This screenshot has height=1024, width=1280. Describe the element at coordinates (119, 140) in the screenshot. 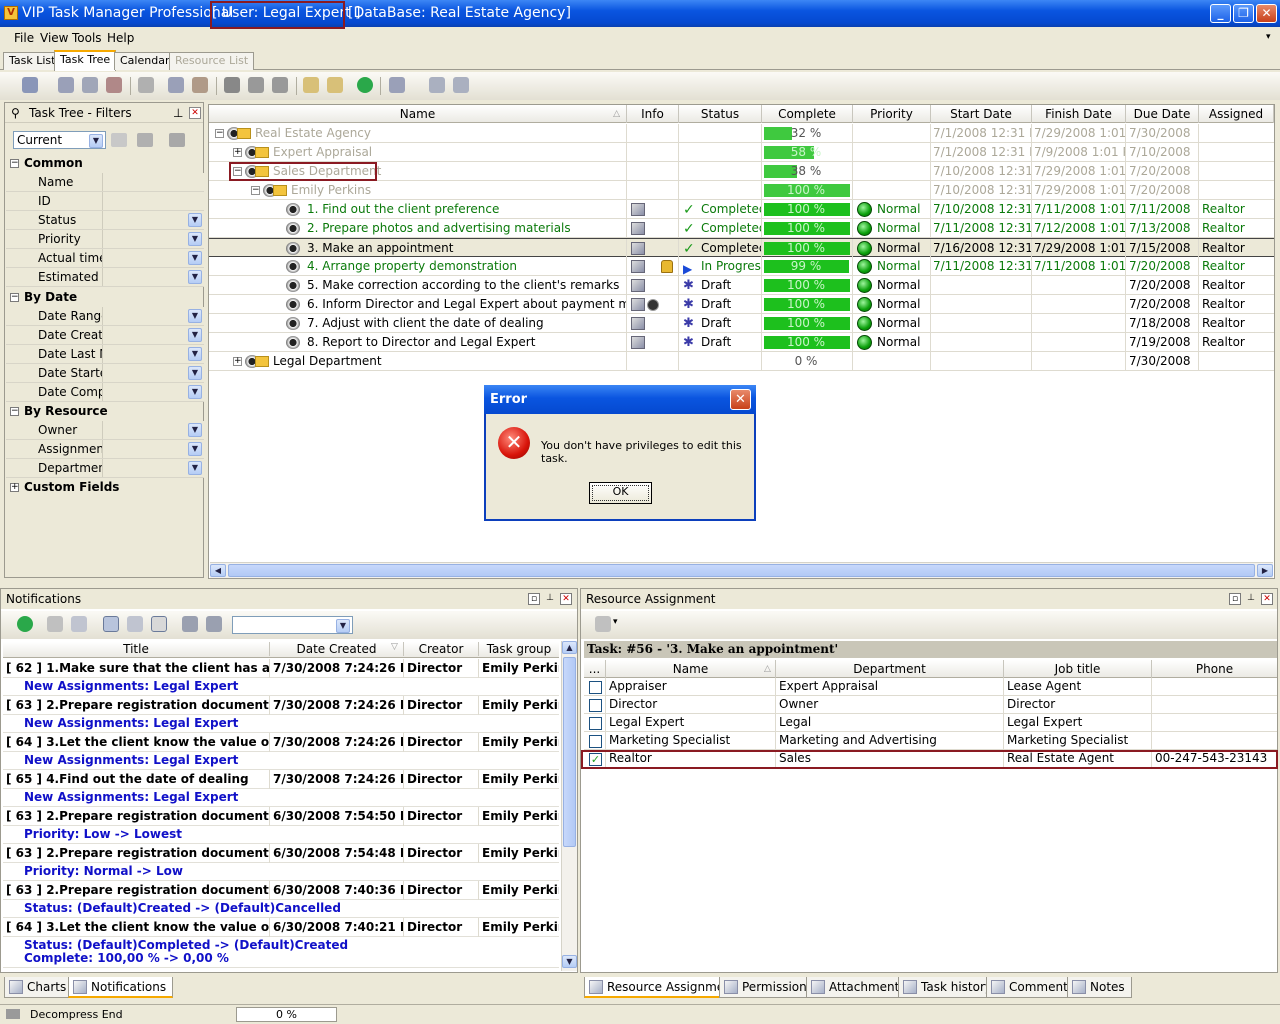

I see `apply-filter-icon` at that location.